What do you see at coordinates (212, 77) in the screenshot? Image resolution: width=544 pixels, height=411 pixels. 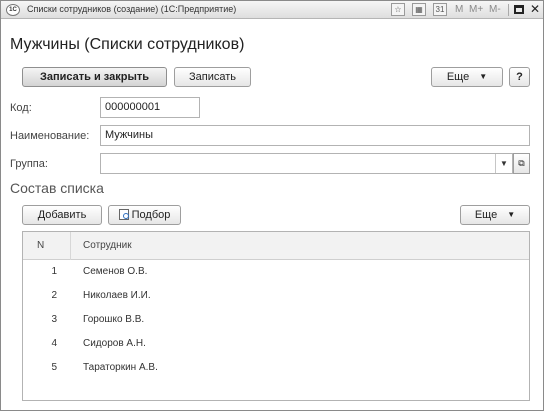 I see `save-button: Записать` at bounding box center [212, 77].